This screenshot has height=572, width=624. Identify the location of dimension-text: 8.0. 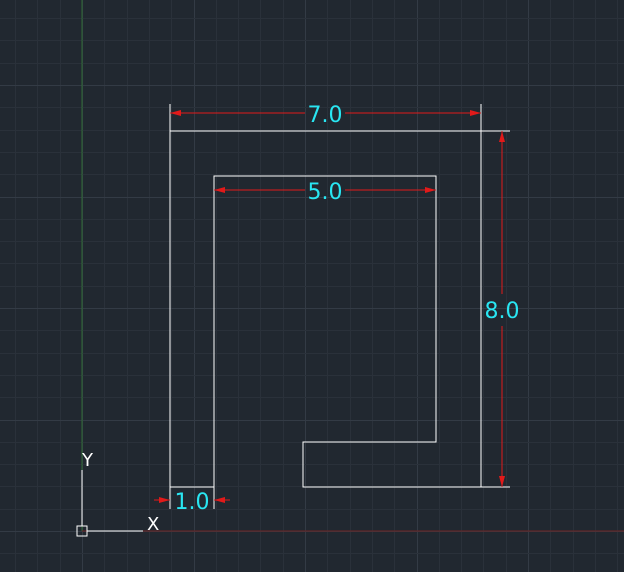
(502, 311).